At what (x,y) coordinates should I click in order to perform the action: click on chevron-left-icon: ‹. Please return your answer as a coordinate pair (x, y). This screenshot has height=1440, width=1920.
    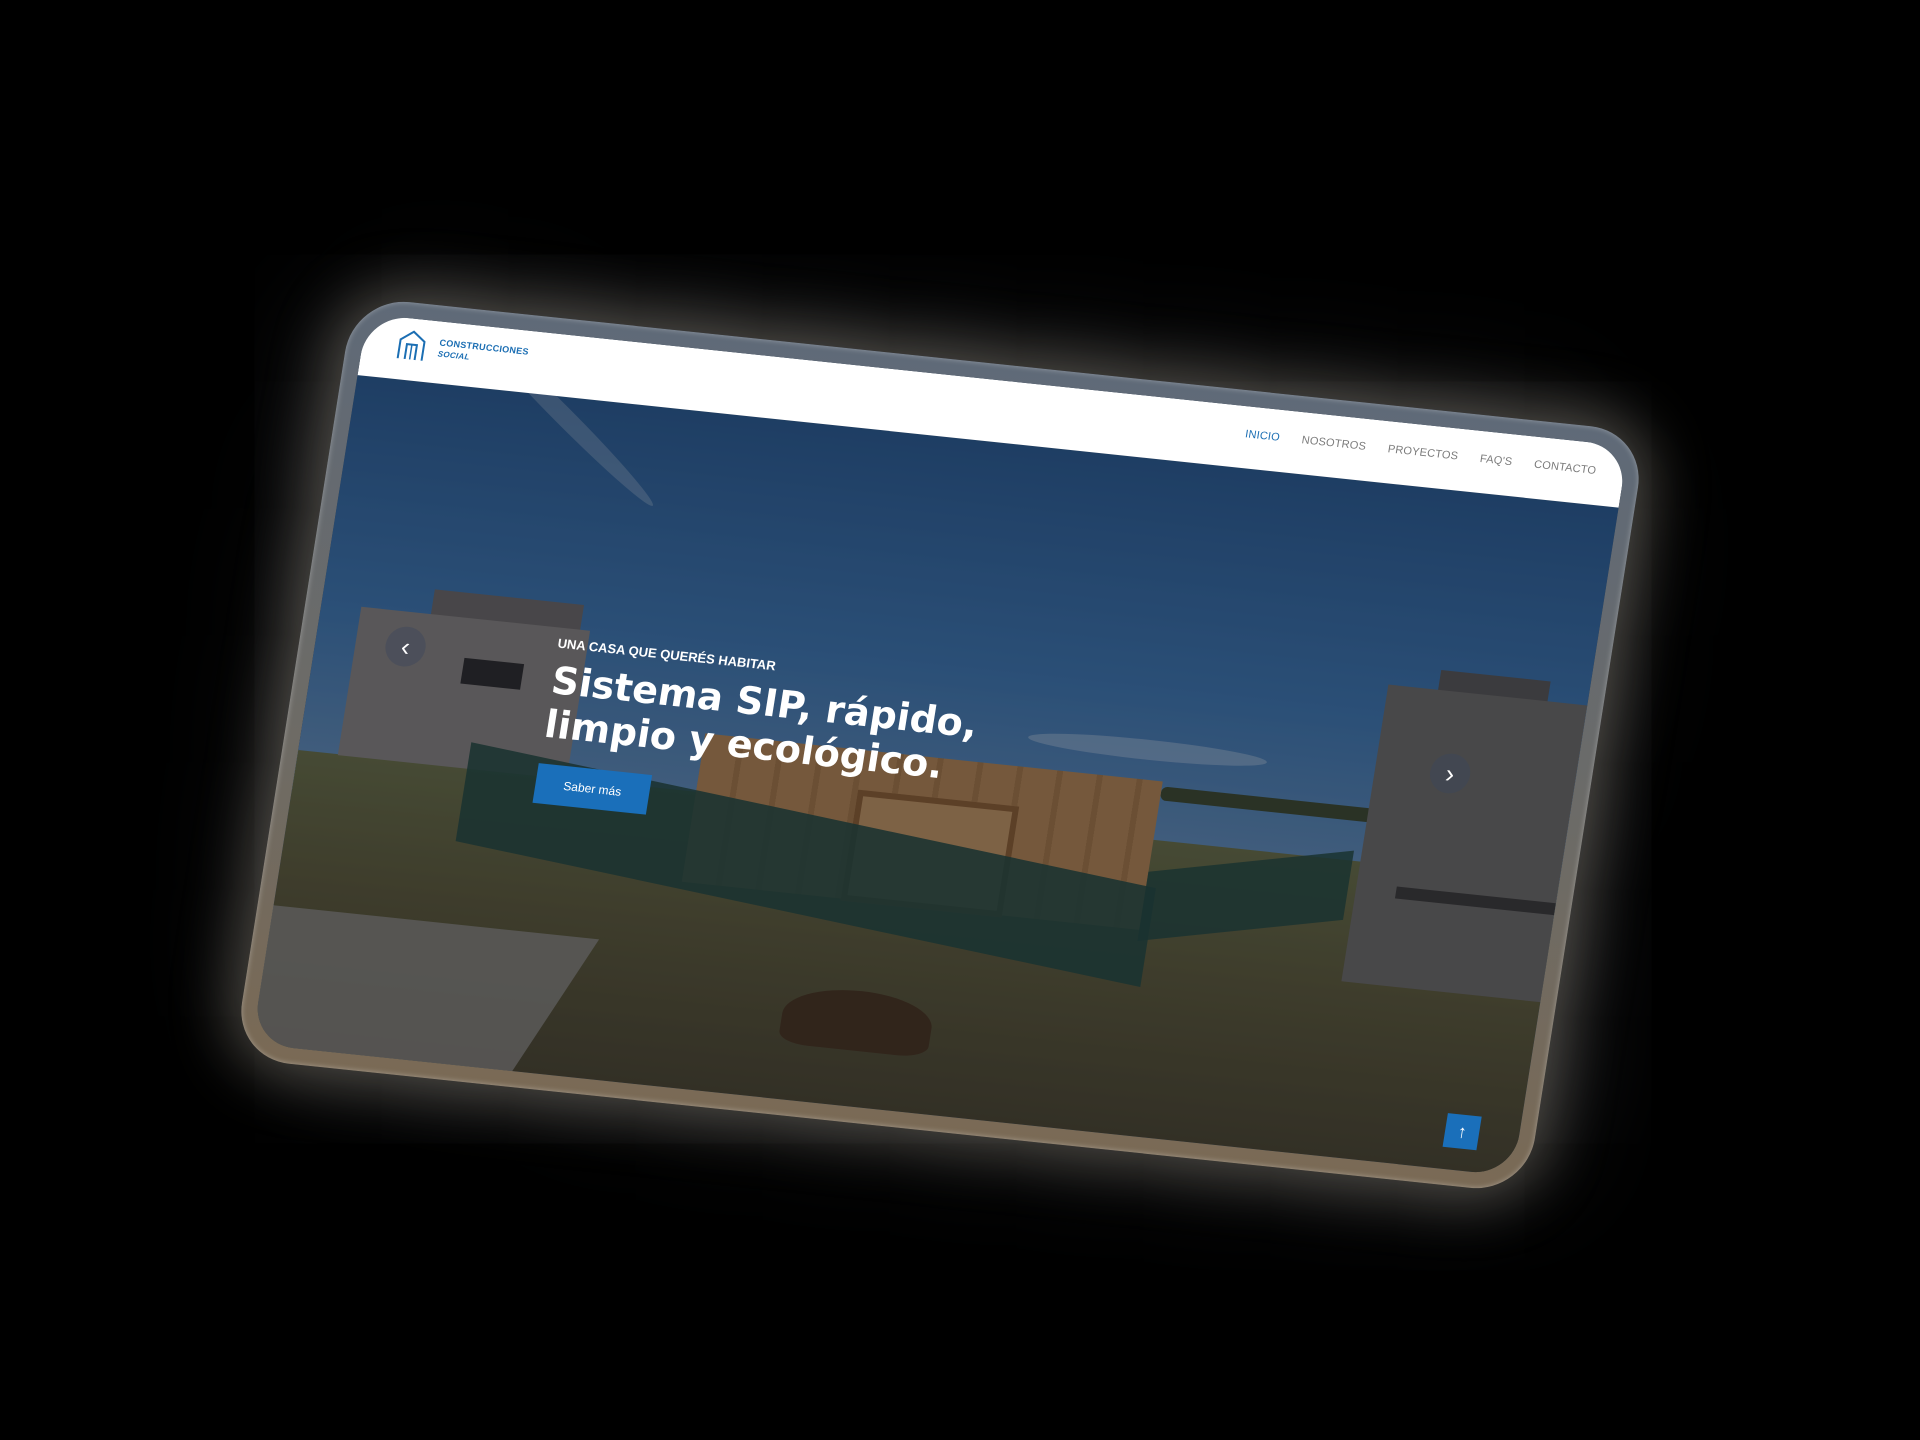
    Looking at the image, I should click on (405, 646).